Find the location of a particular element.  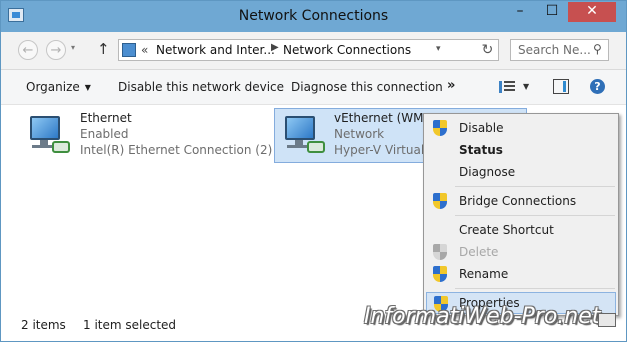

menu-label: Diagnose is located at coordinates (487, 172).